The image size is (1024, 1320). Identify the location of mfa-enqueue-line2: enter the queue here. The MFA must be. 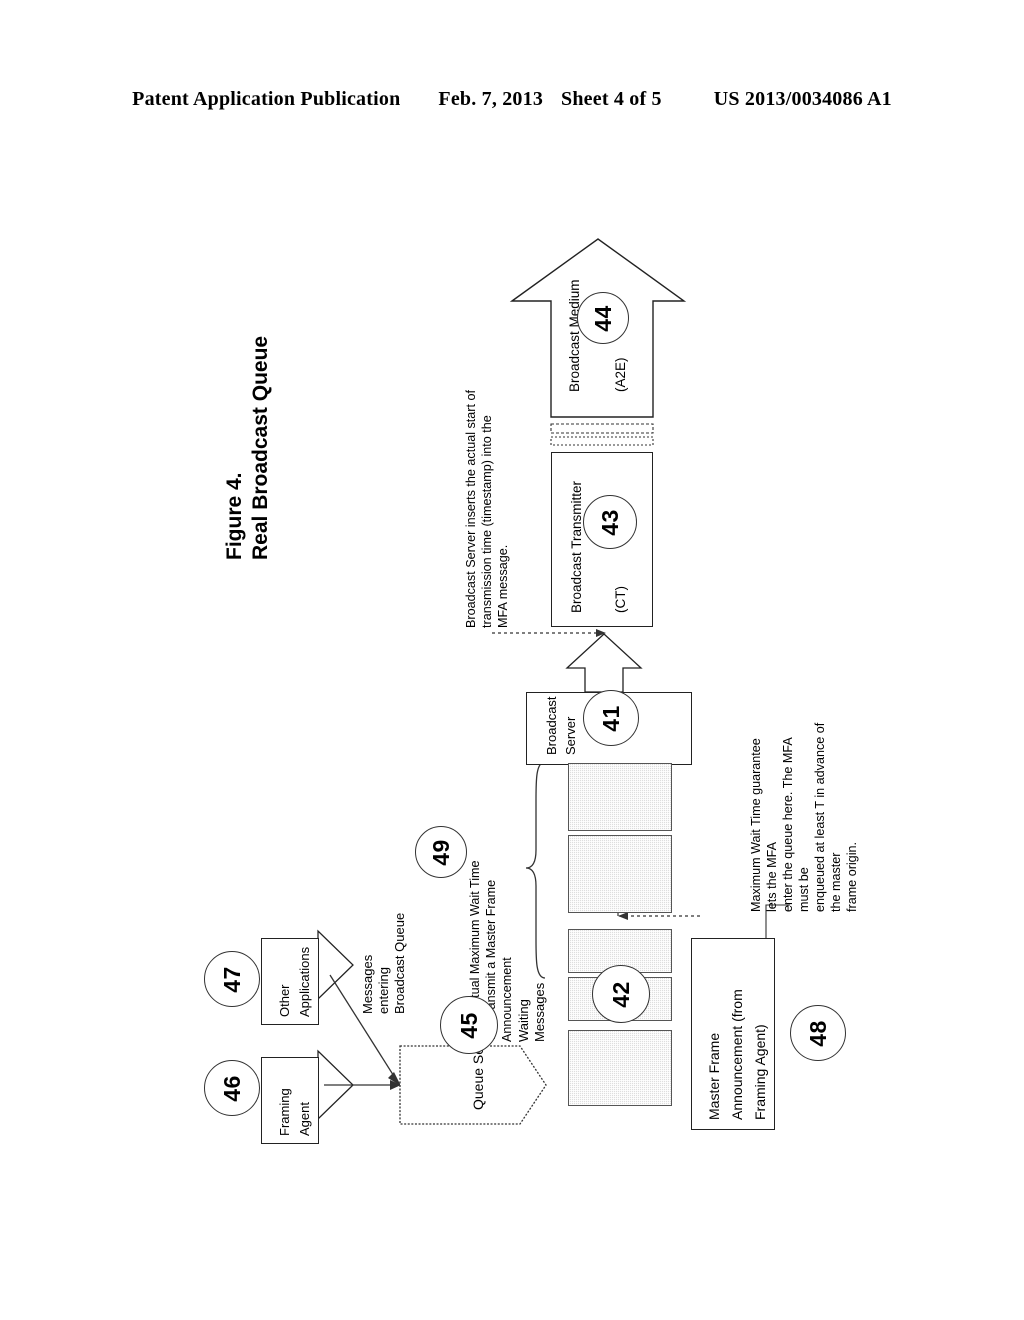
(796, 824).